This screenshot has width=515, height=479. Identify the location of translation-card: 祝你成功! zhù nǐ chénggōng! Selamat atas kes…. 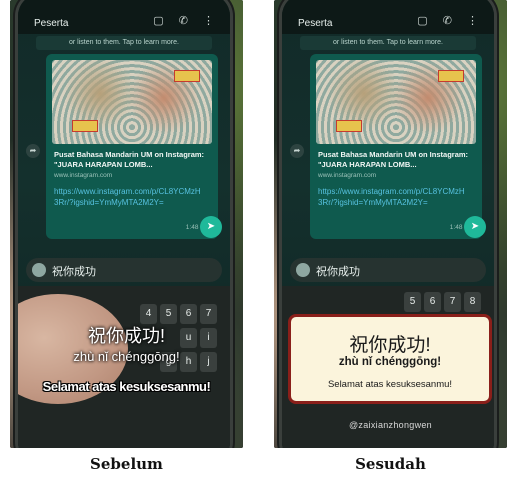
(390, 359).